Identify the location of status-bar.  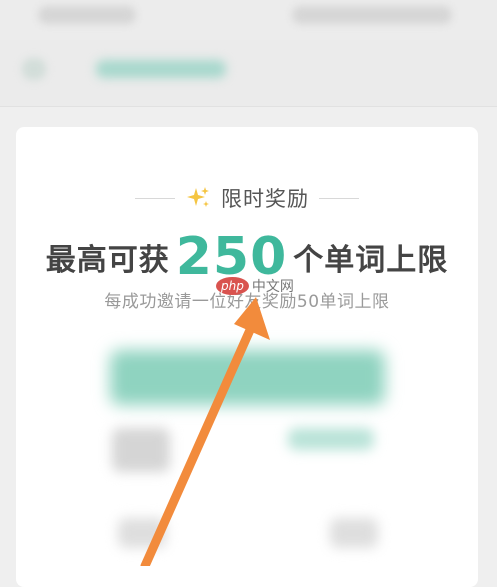
(248, 20).